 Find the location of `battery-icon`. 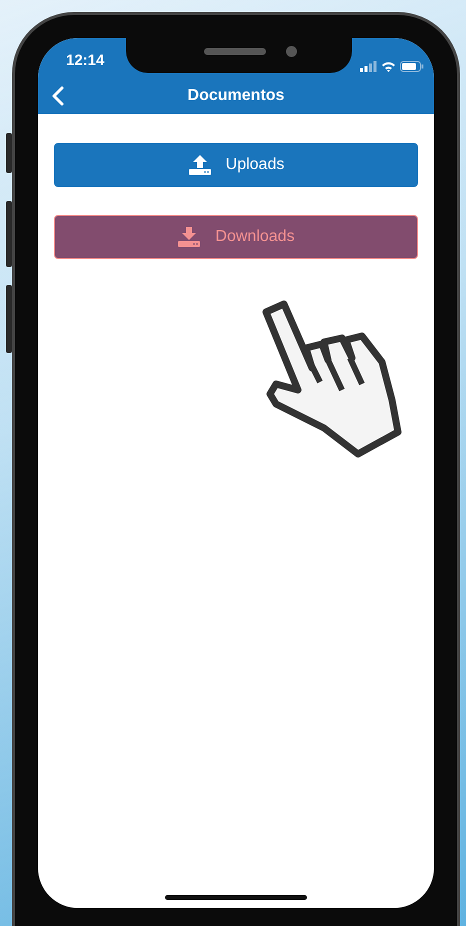

battery-icon is located at coordinates (412, 66).